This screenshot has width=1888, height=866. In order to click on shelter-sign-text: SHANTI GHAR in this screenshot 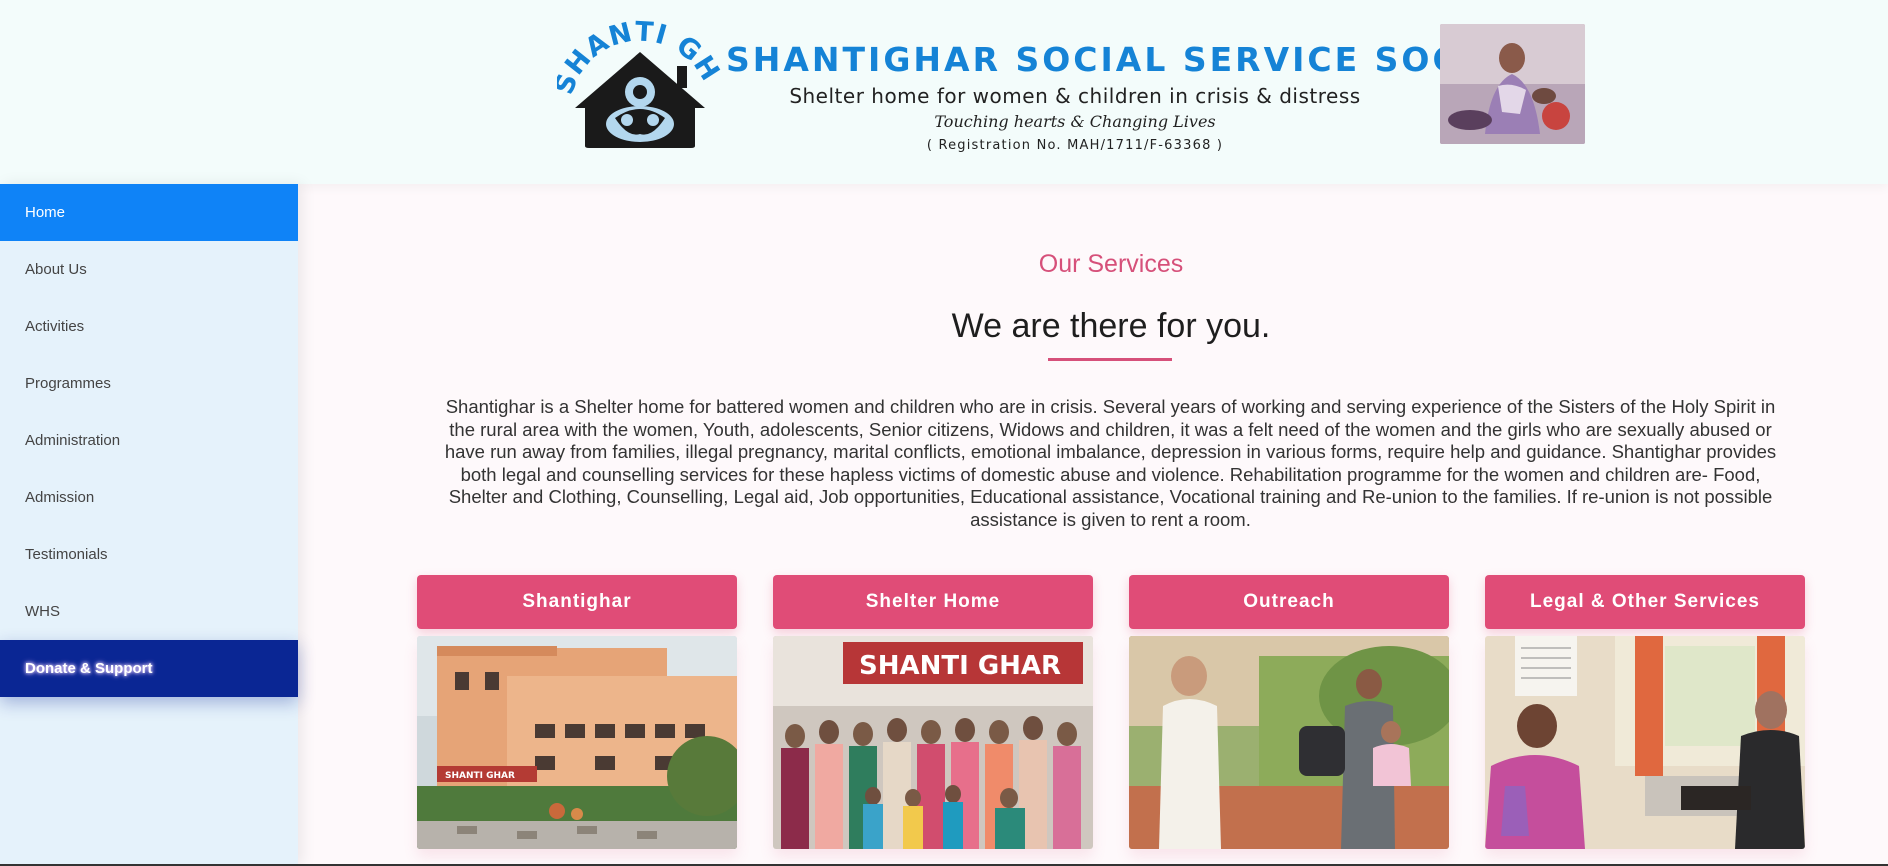, I will do `click(960, 666)`.